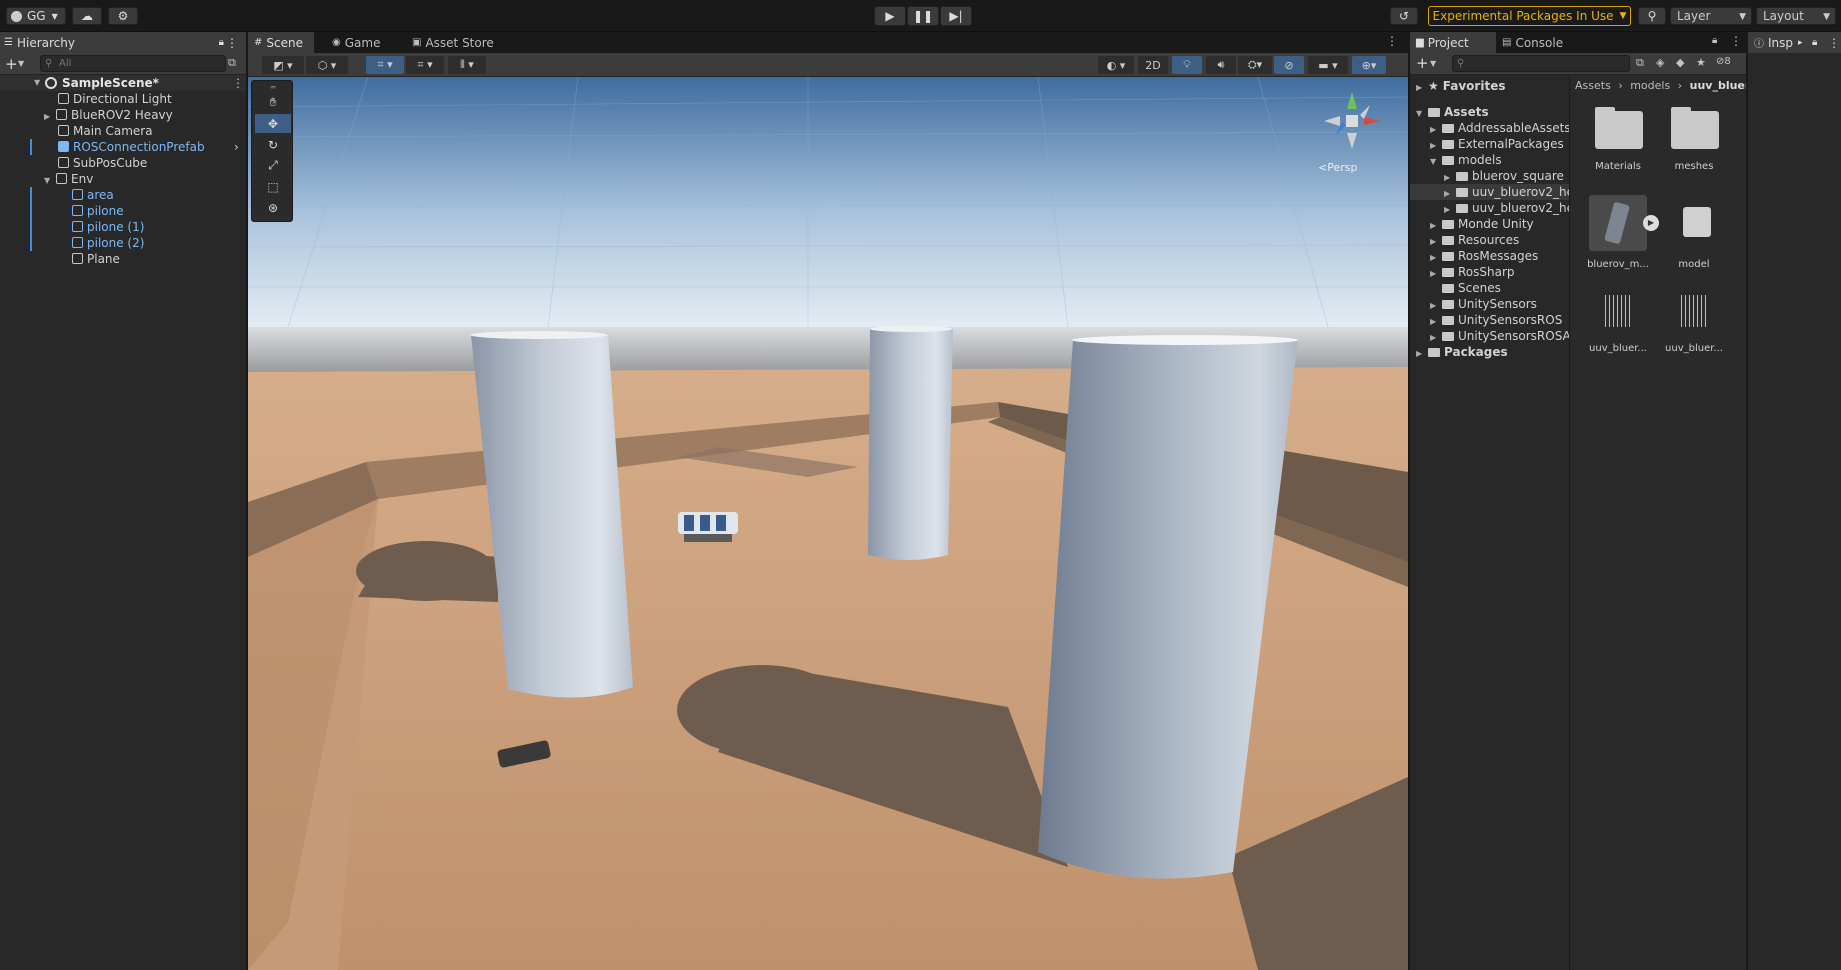  What do you see at coordinates (1650, 85) in the screenshot?
I see `breadcrumb-item: models` at bounding box center [1650, 85].